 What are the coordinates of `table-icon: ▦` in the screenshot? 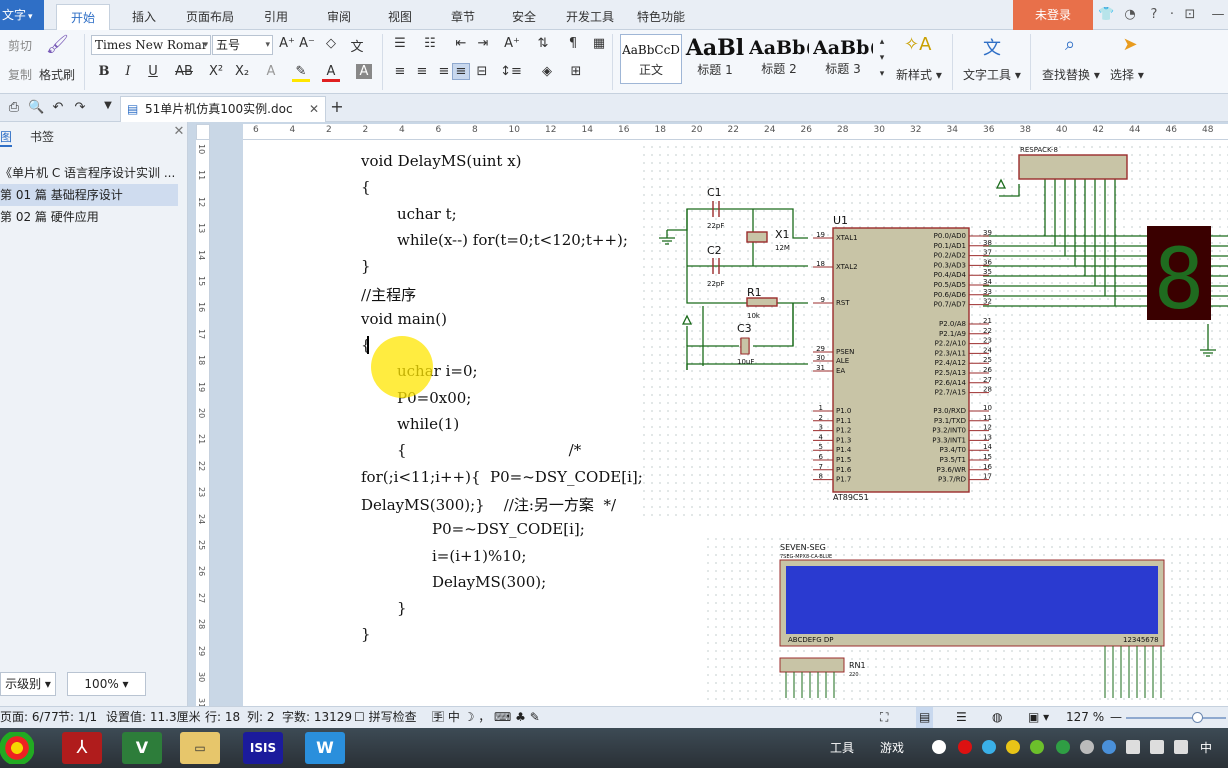 It's located at (599, 43).